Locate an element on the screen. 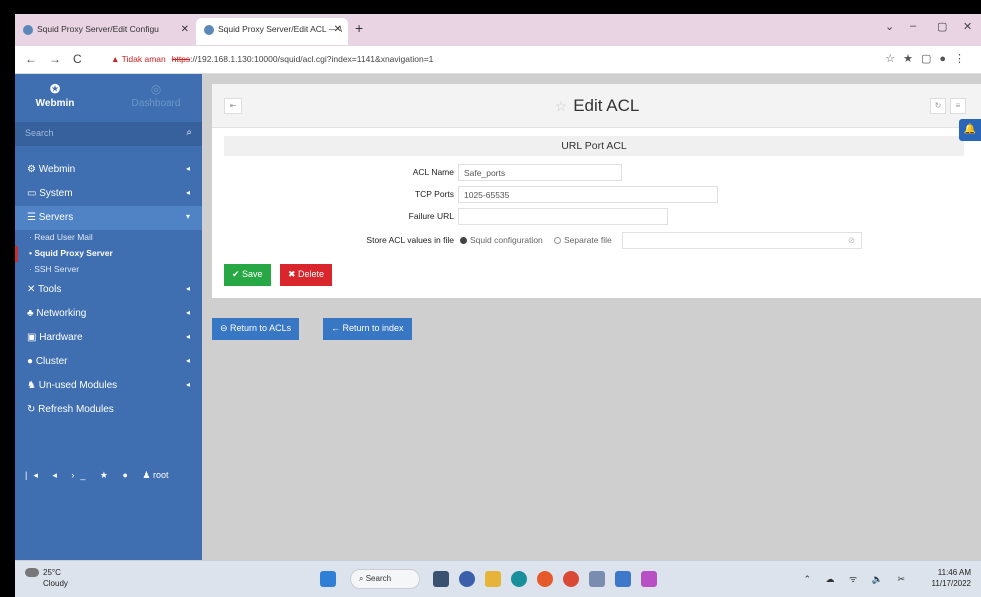  webmin-favicon-icon is located at coordinates (28, 29).